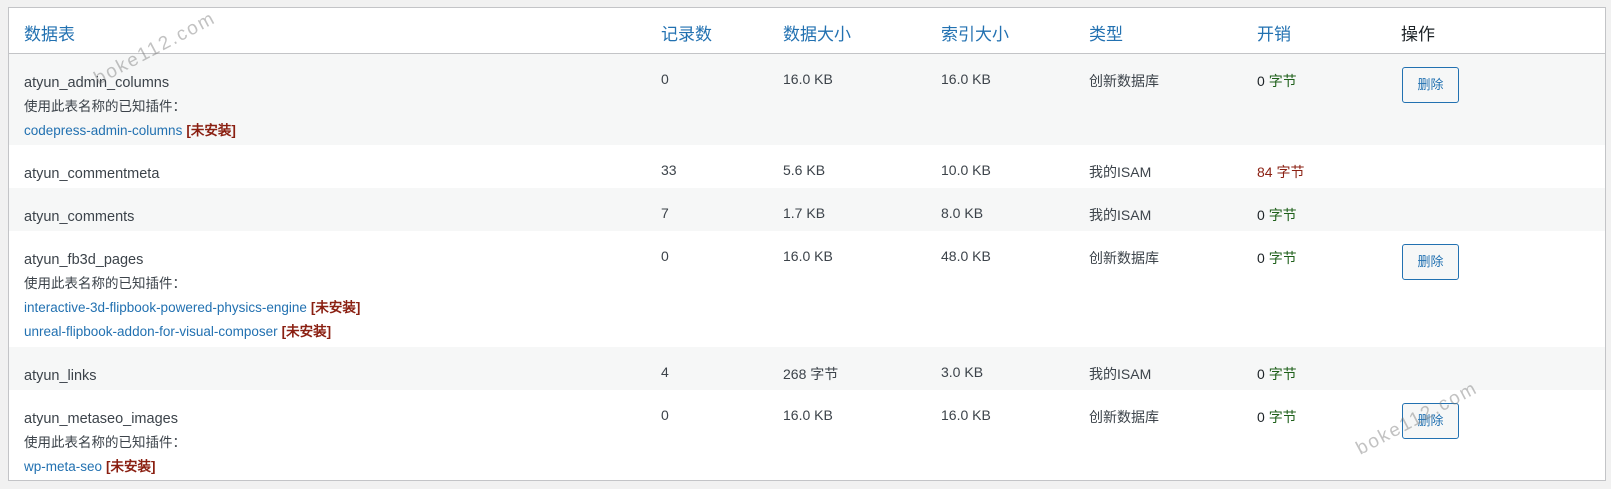  What do you see at coordinates (1106, 32) in the screenshot?
I see `col-header-type: 类型` at bounding box center [1106, 32].